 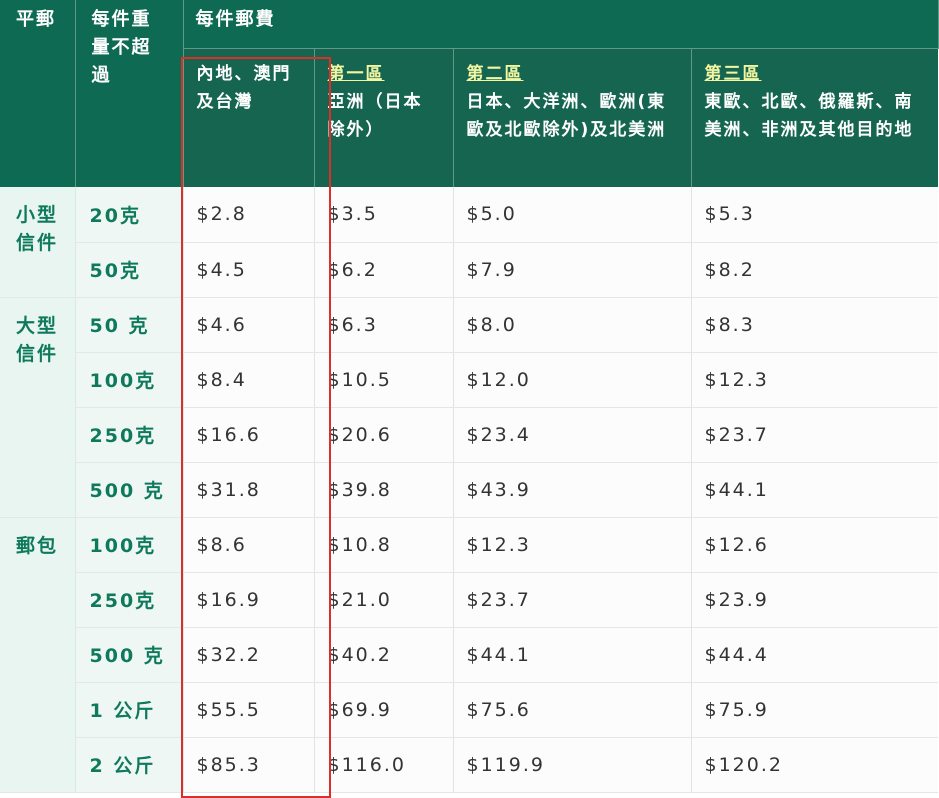 I want to click on price-cell: $23.4, so click(x=572, y=435).